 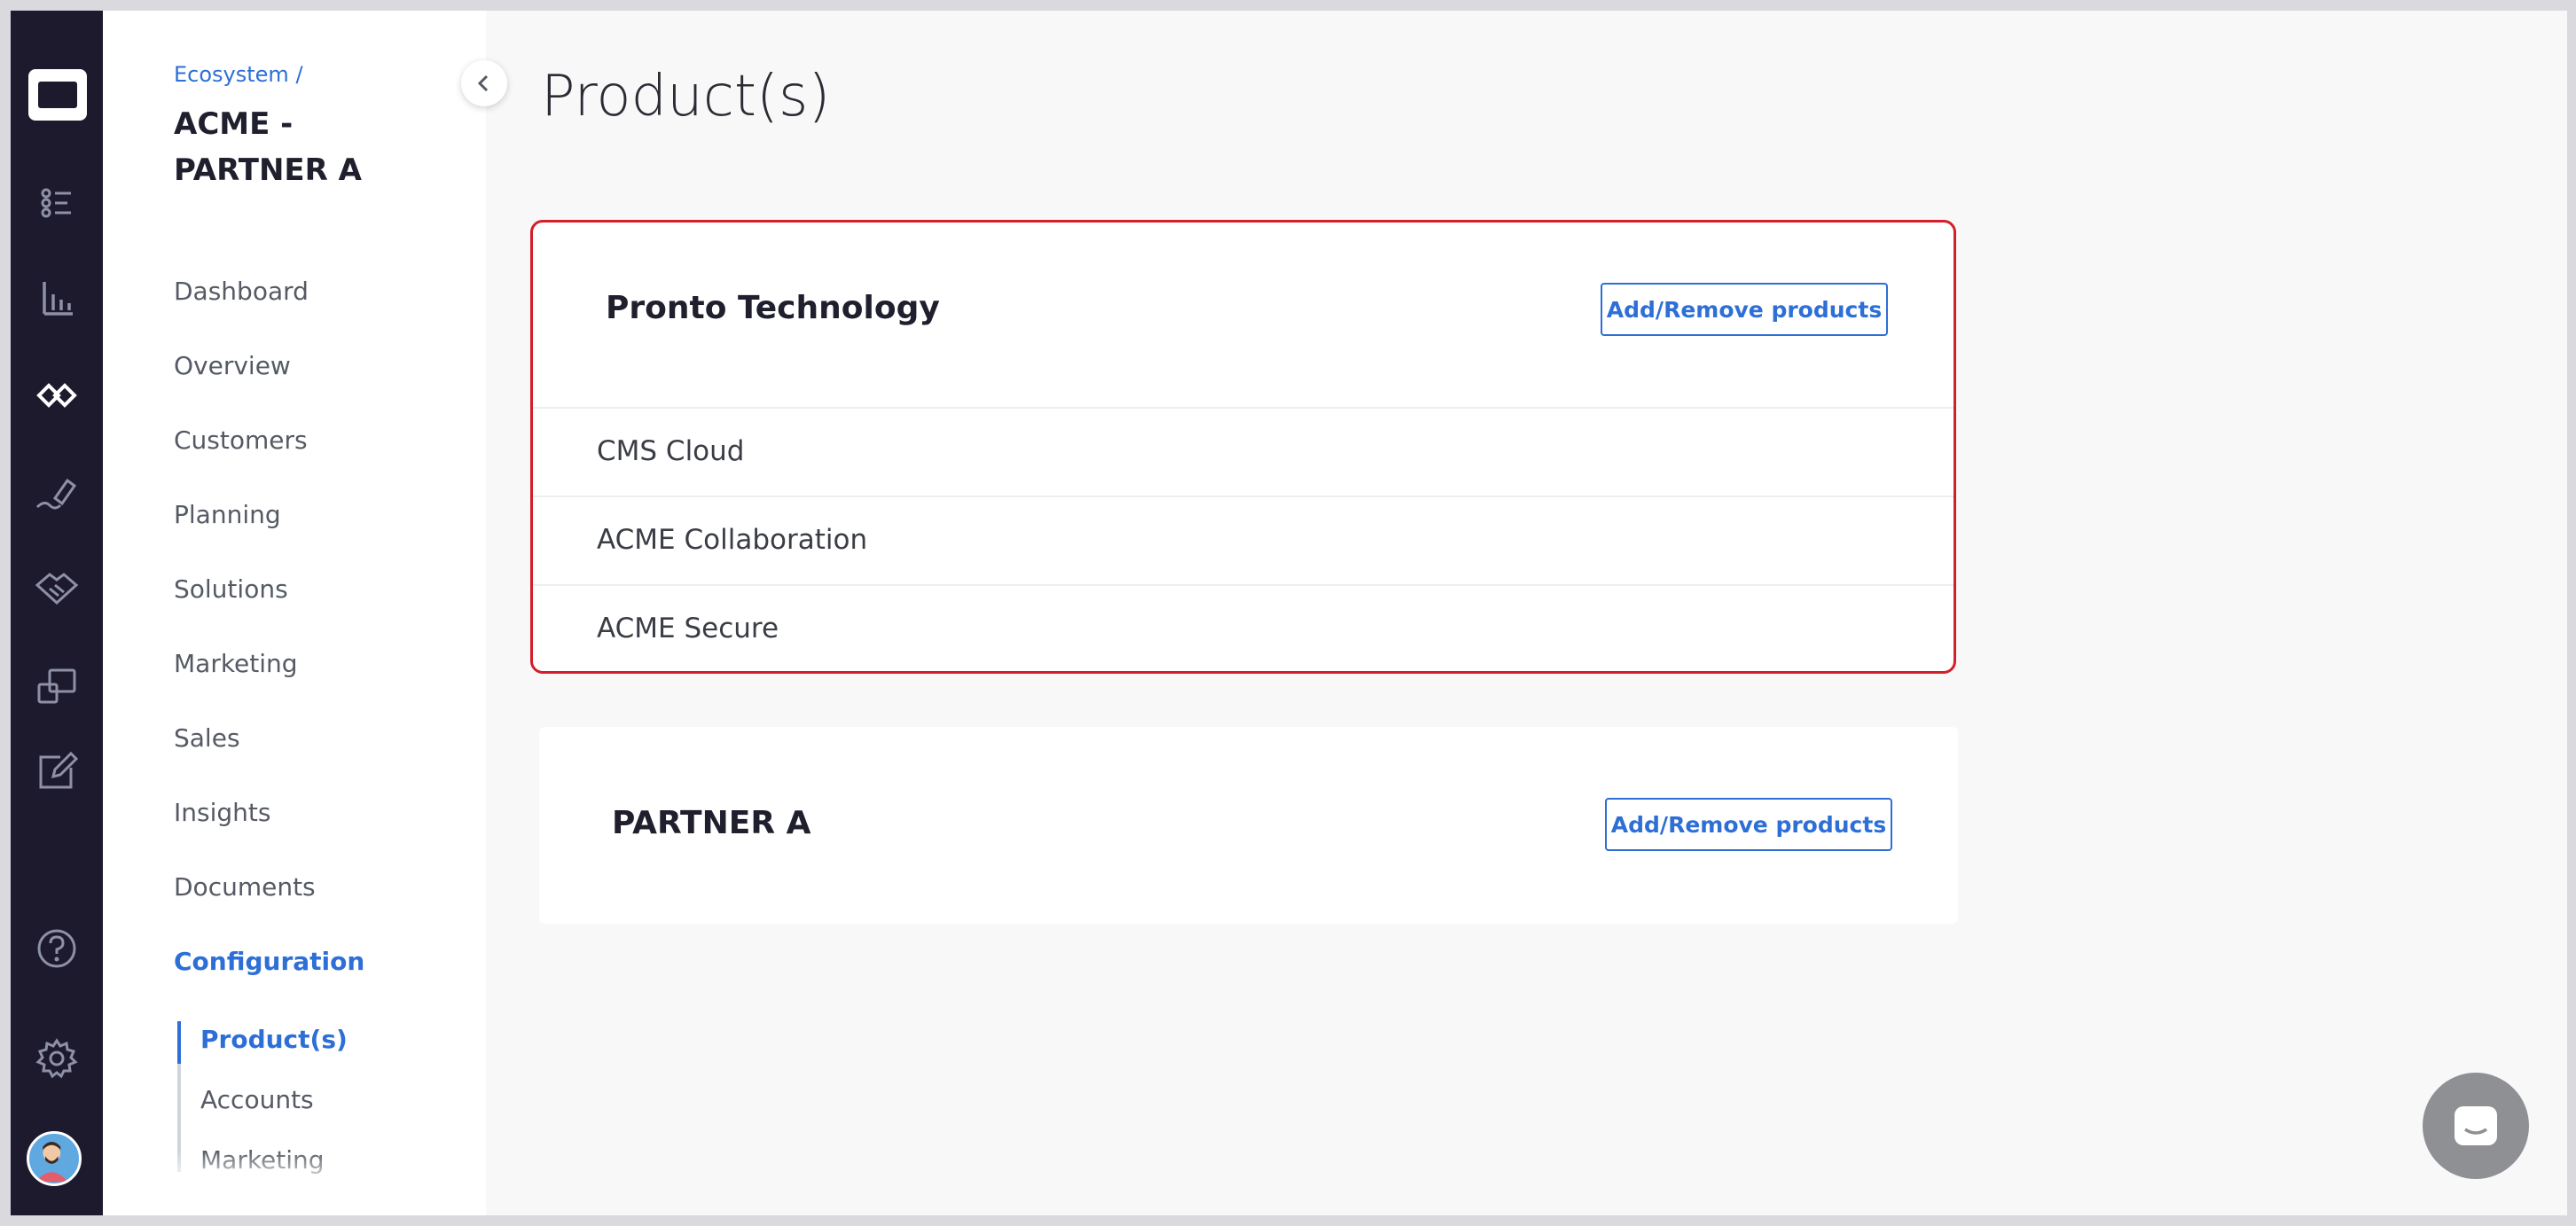 What do you see at coordinates (294, 1183) in the screenshot?
I see `nav-scroll-fade` at bounding box center [294, 1183].